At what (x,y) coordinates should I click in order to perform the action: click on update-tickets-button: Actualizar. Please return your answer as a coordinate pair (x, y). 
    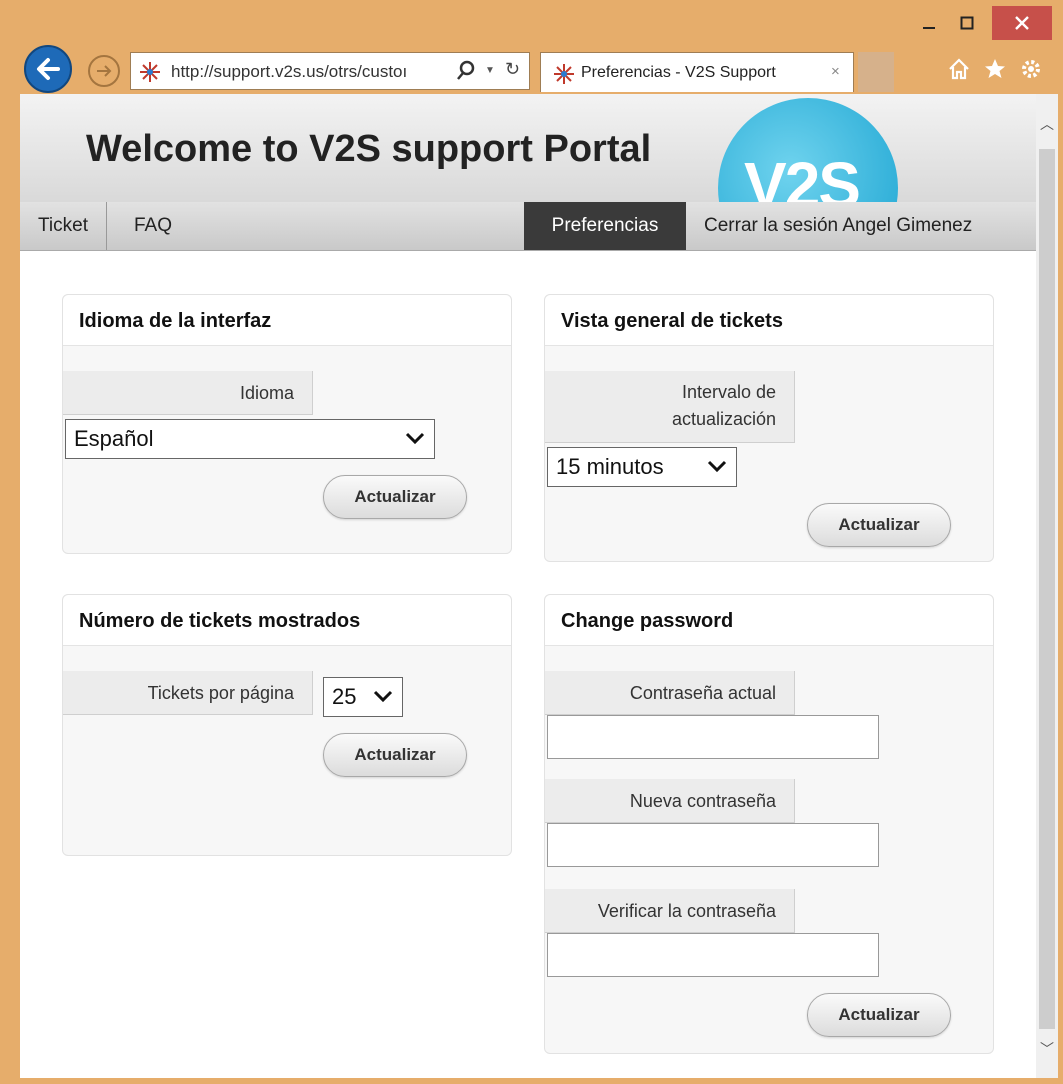
    Looking at the image, I should click on (395, 755).